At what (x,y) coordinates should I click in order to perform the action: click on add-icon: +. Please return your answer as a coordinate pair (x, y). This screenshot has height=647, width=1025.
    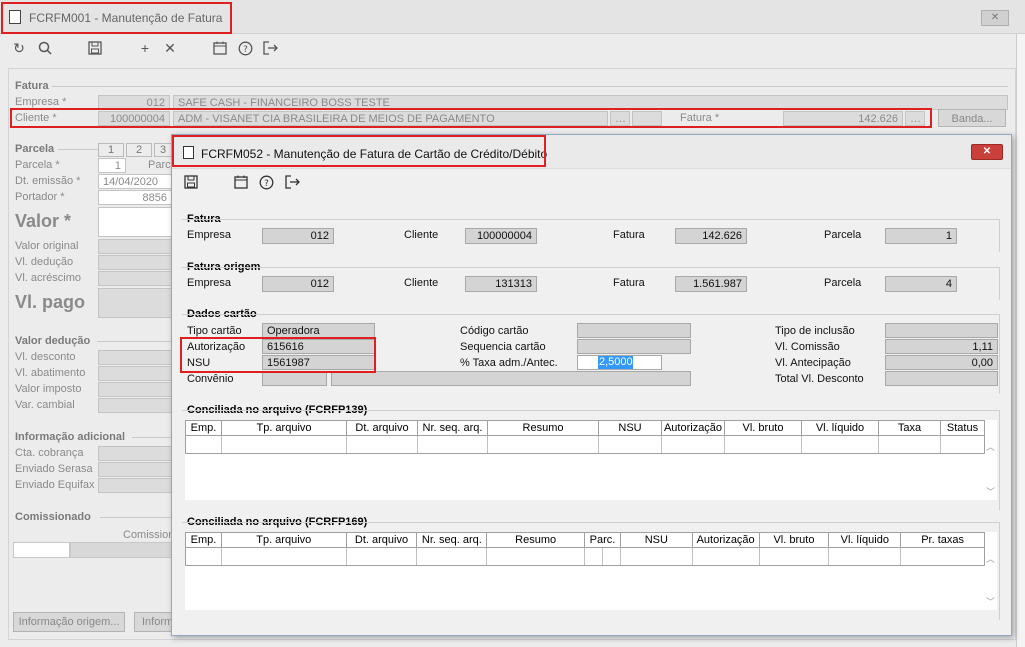
    Looking at the image, I should click on (145, 48).